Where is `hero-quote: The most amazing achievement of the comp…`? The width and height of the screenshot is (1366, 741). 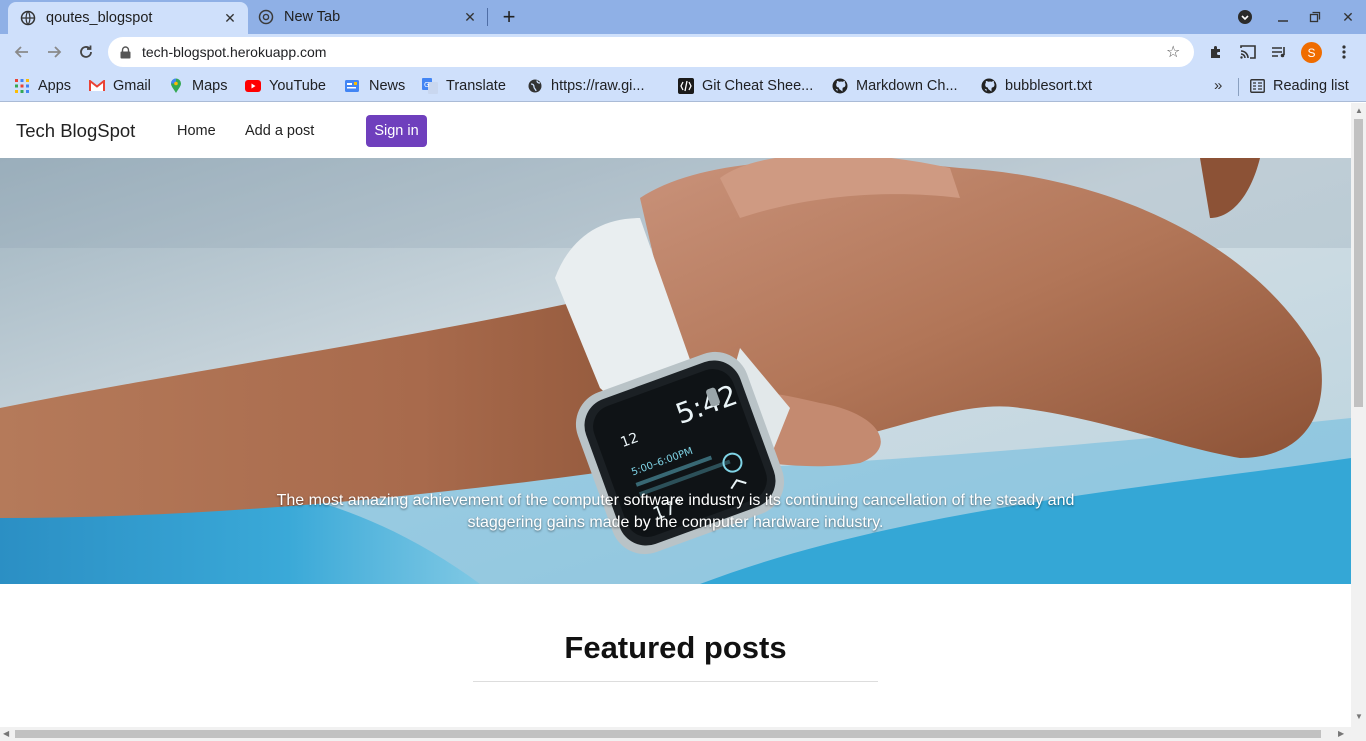
hero-quote: The most amazing achievement of the comp… is located at coordinates (675, 511).